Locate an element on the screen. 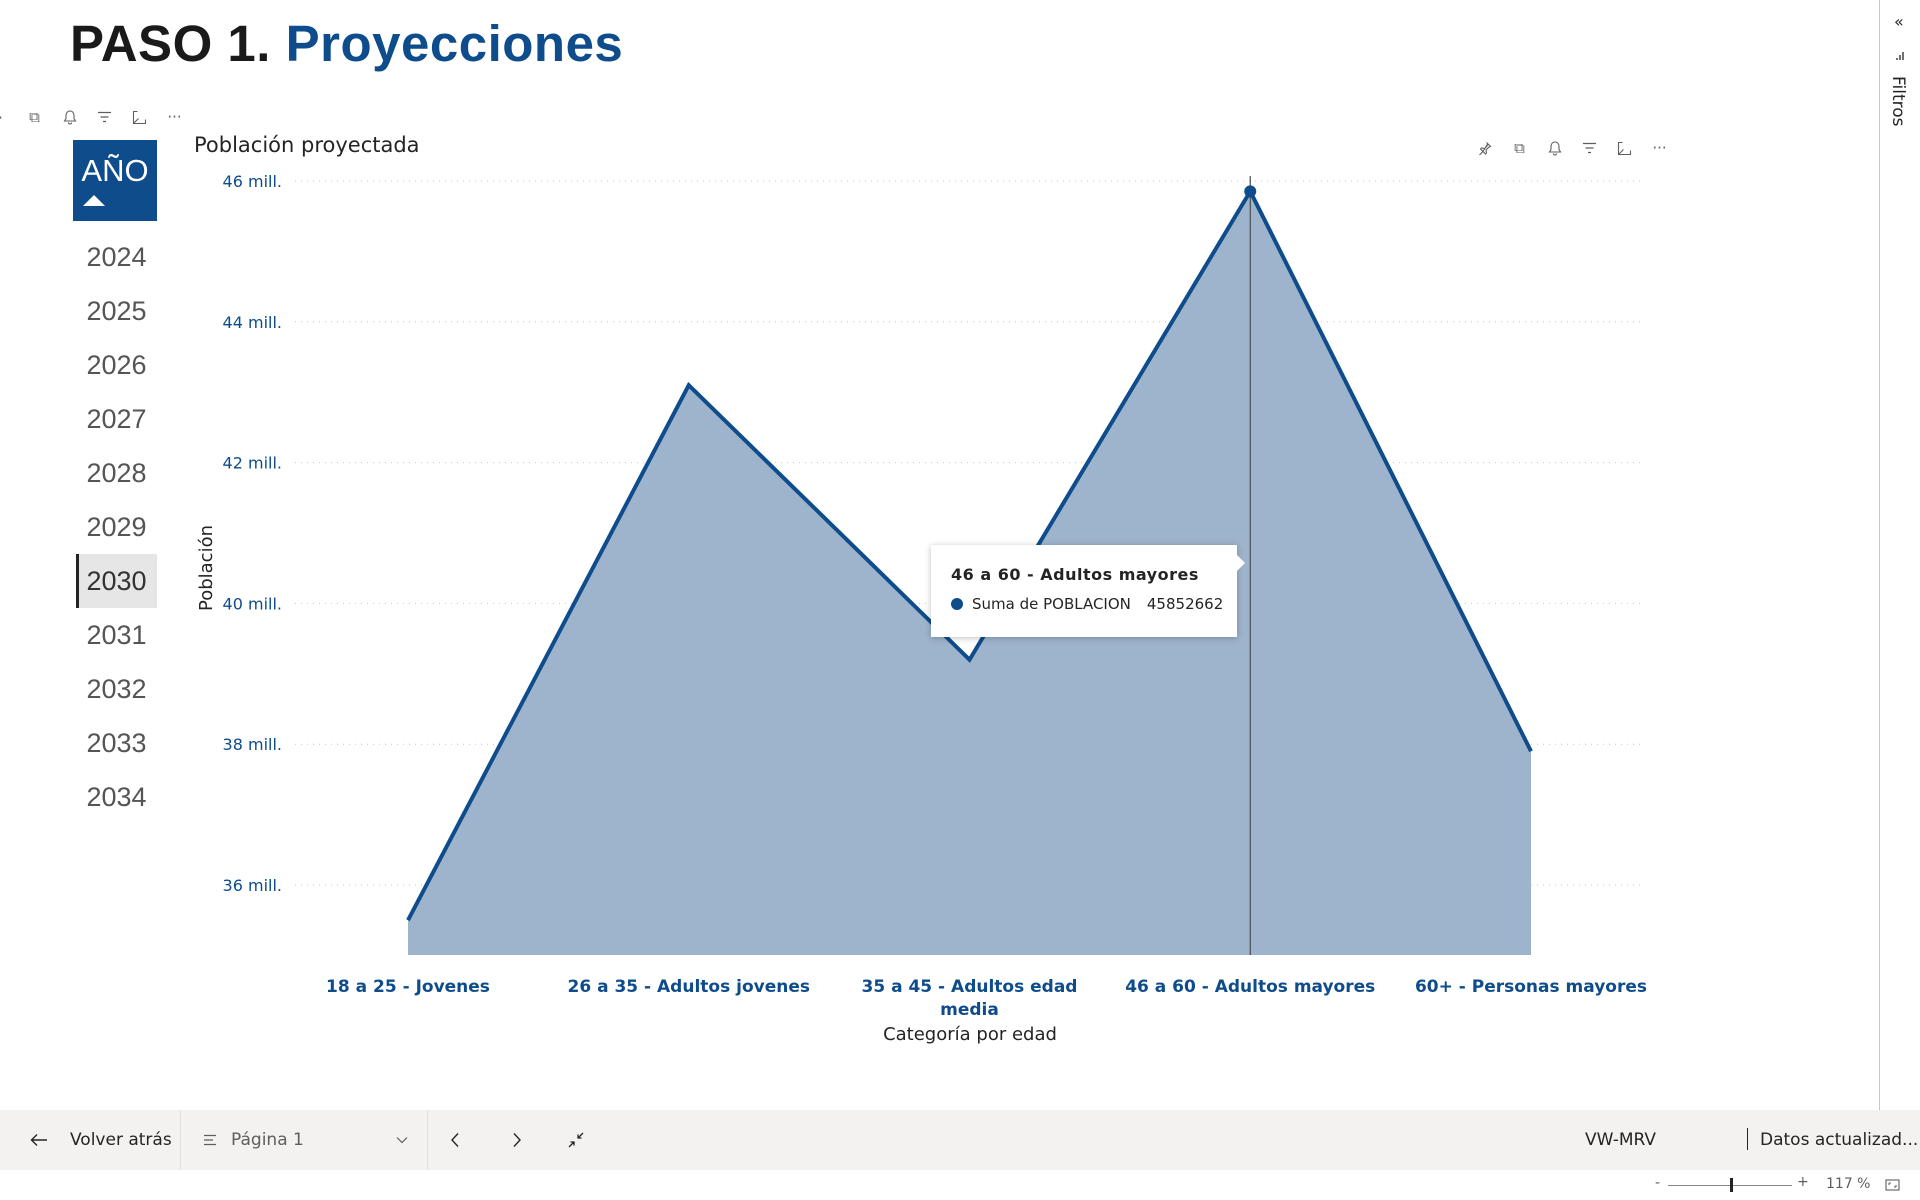 The image size is (1920, 1200). next-page-button is located at coordinates (517, 1140).